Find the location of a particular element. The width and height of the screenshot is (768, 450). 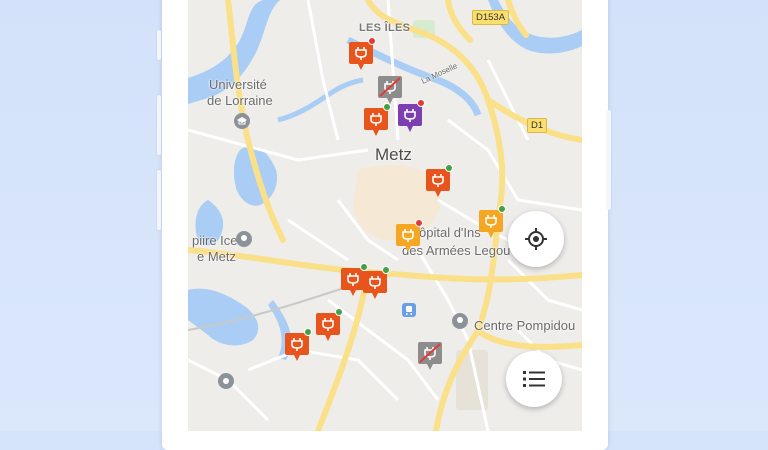

map-place-label: Université is located at coordinates (238, 84).